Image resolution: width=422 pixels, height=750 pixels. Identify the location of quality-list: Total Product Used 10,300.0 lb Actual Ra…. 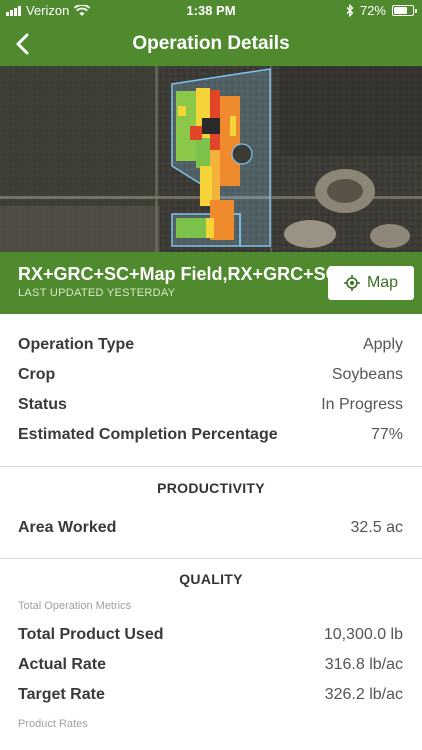
(211, 665).